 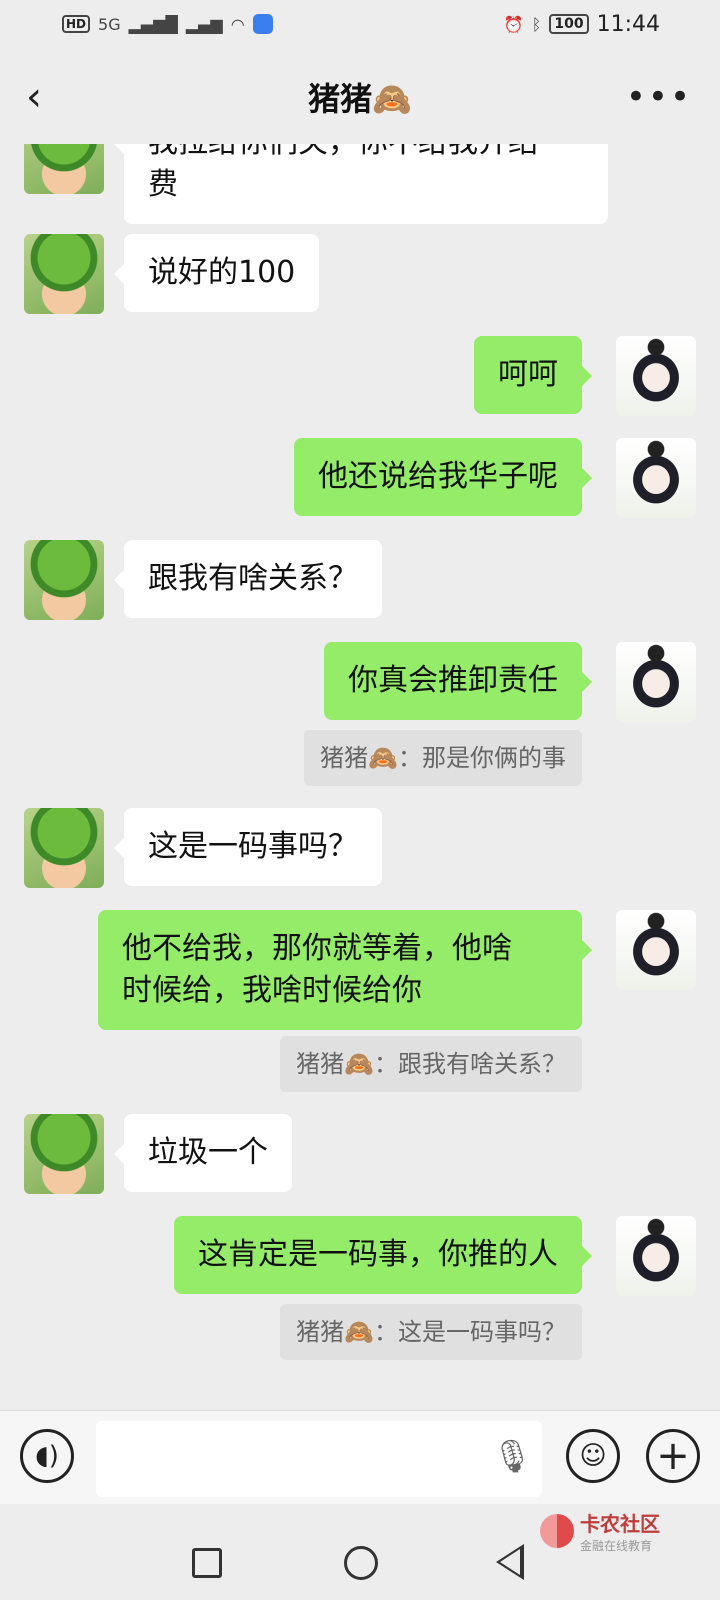 What do you see at coordinates (510, 1562) in the screenshot?
I see `back-triangle-icon` at bounding box center [510, 1562].